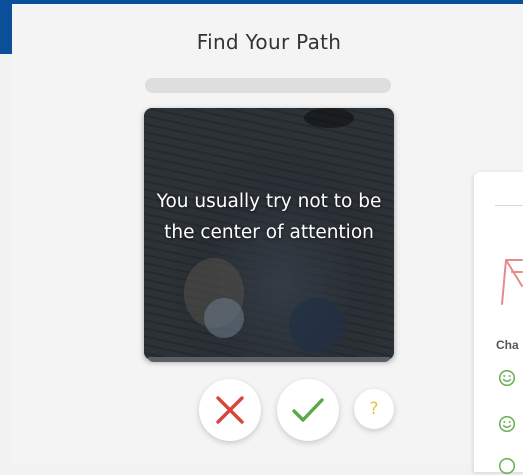  I want to click on left-nav-strip, so click(6, 27).